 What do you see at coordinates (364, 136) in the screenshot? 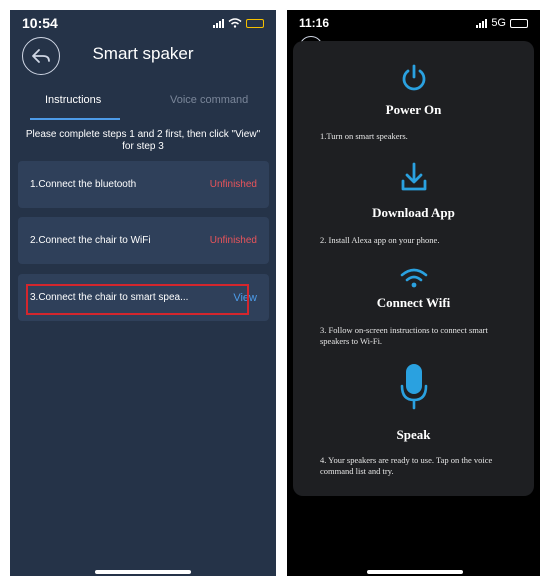
I see `section-desc-power: 1.Turn on smart speakers.` at bounding box center [364, 136].